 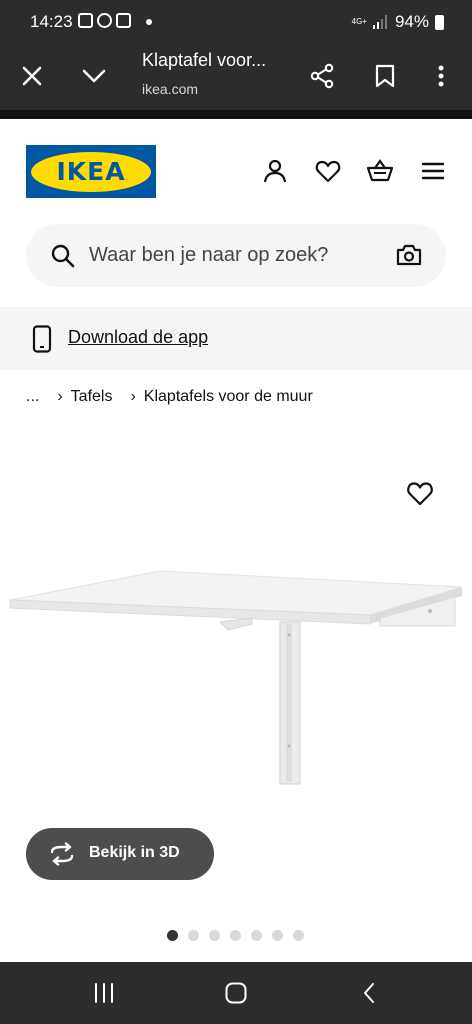 I want to click on site-header: IKEA, so click(x=236, y=169).